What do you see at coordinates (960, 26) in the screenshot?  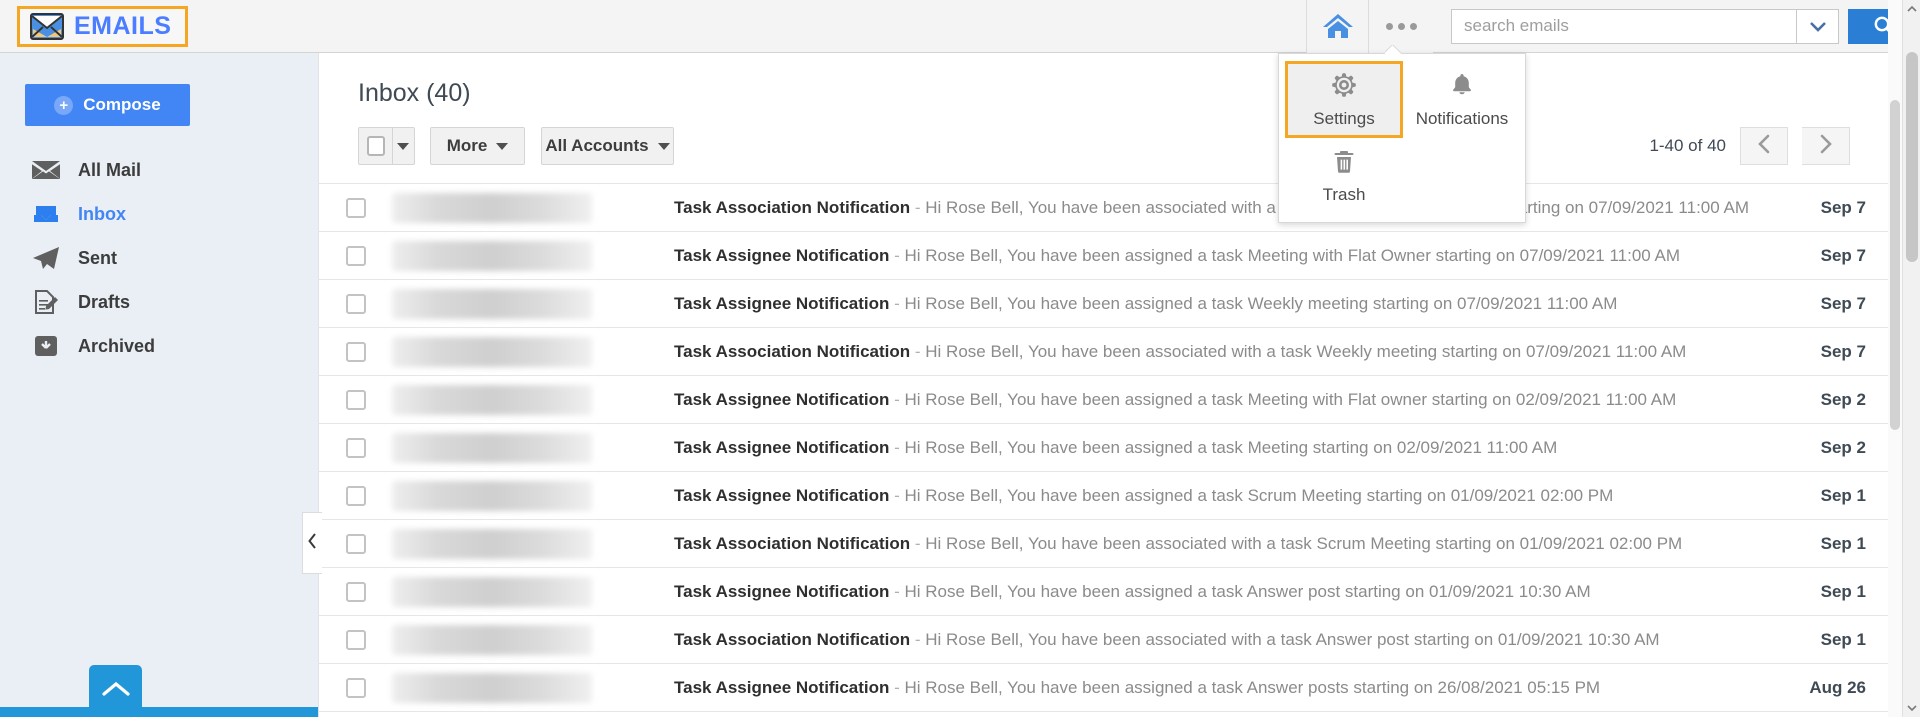 I see `top-bar: EMAILS` at bounding box center [960, 26].